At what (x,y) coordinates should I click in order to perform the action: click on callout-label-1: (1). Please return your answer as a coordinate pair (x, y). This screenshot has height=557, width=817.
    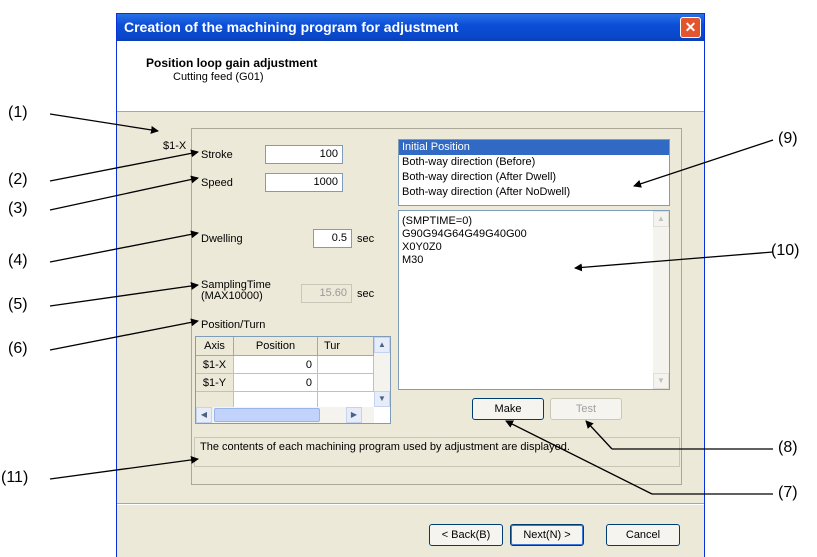
    Looking at the image, I should click on (18, 112).